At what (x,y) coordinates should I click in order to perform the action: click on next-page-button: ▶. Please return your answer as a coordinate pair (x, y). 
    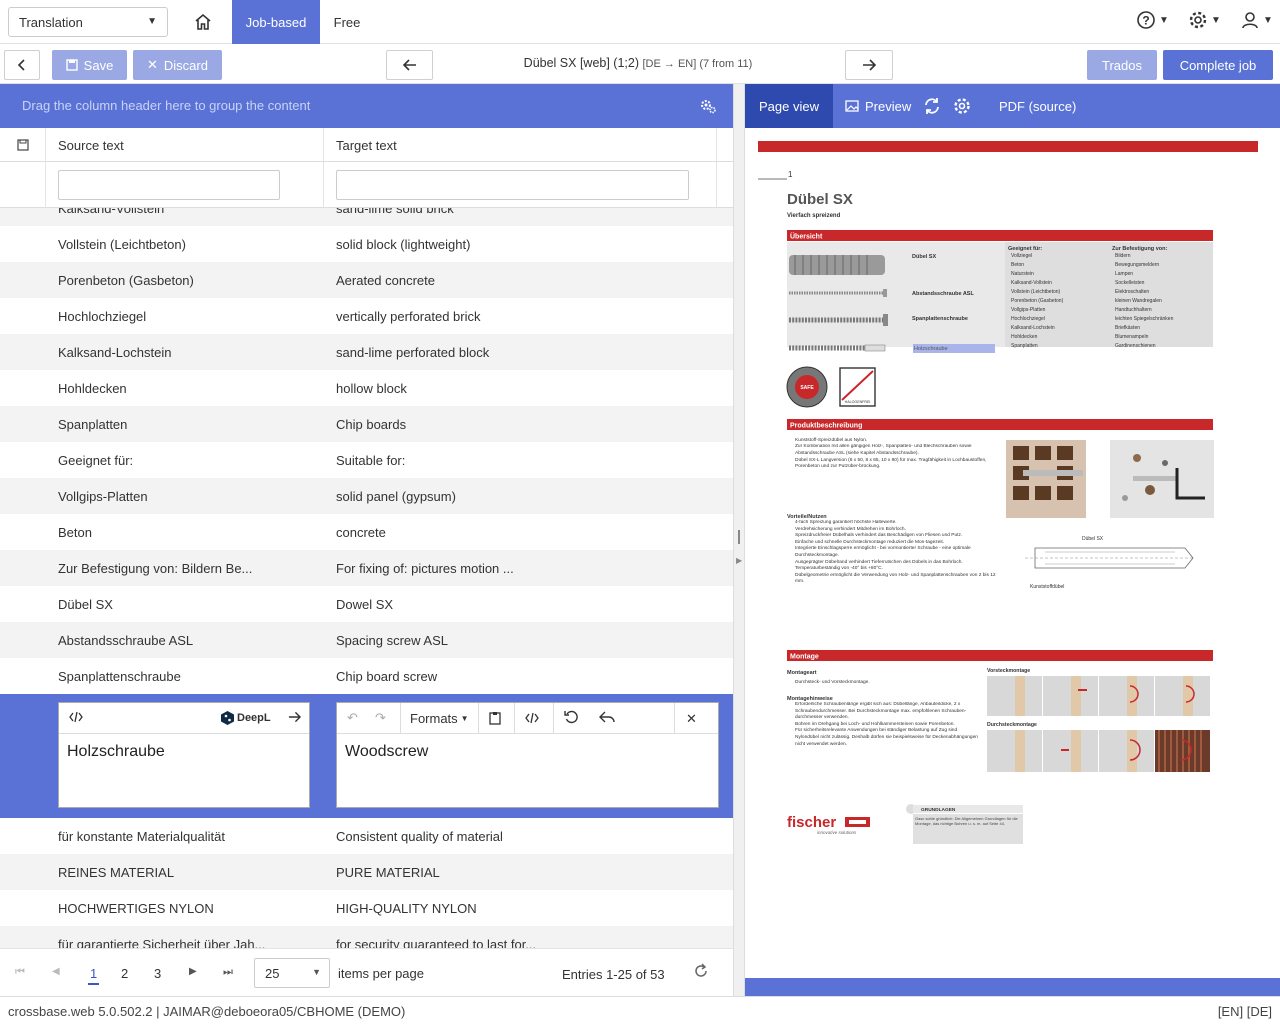
    Looking at the image, I should click on (193, 971).